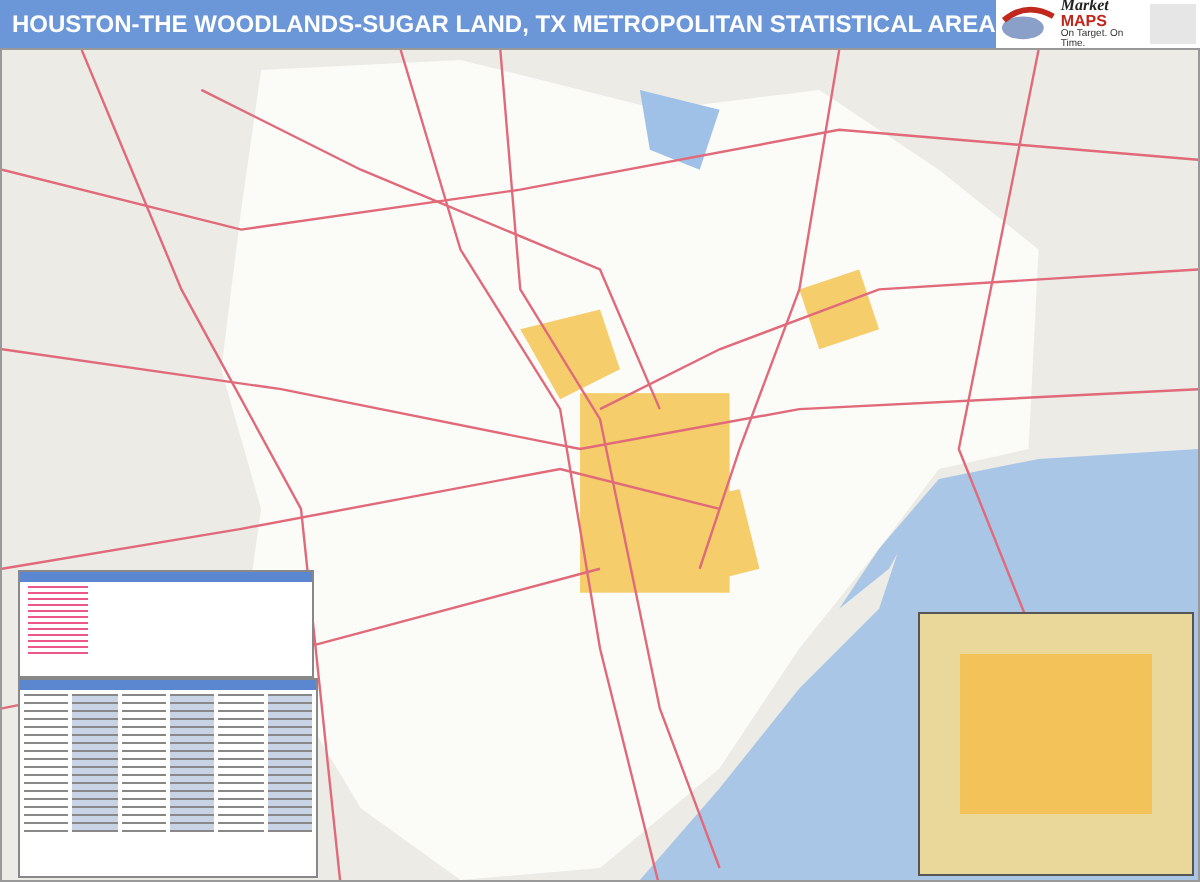 Image resolution: width=1200 pixels, height=882 pixels. Describe the element at coordinates (1173, 24) in the screenshot. I see `contact-box` at that location.